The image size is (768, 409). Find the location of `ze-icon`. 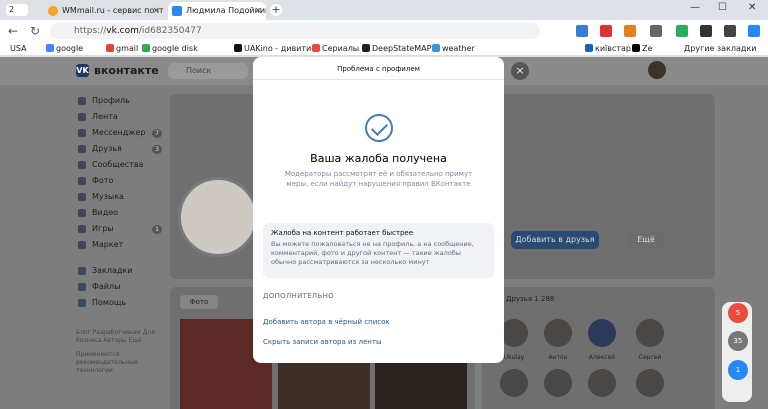

ze-icon is located at coordinates (636, 48).